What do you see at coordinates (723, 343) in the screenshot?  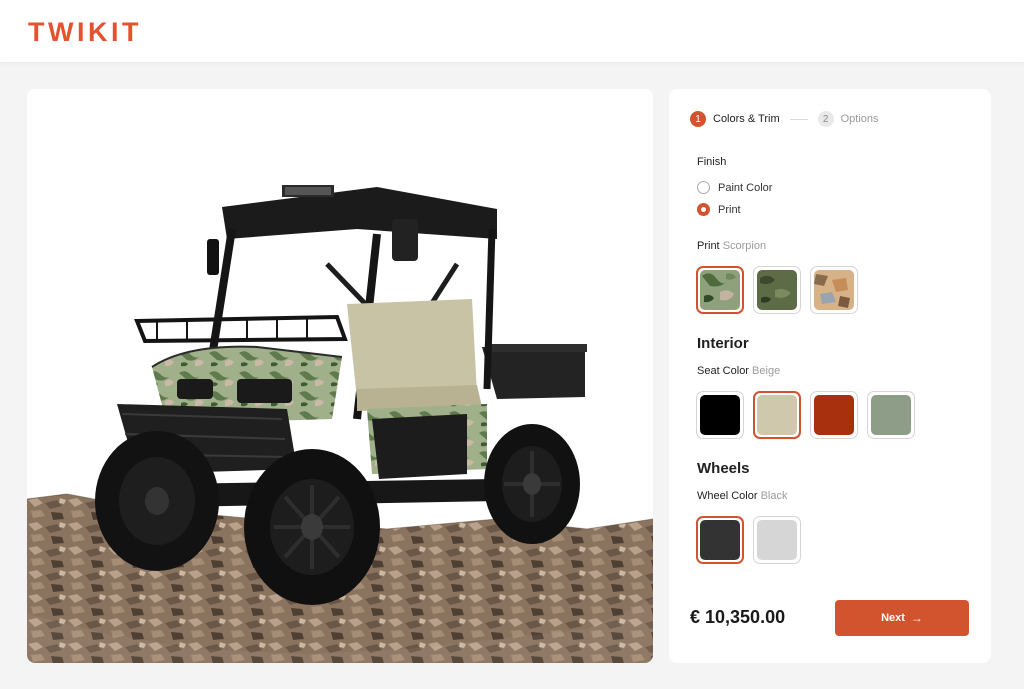 I see `interior-title: Interior` at bounding box center [723, 343].